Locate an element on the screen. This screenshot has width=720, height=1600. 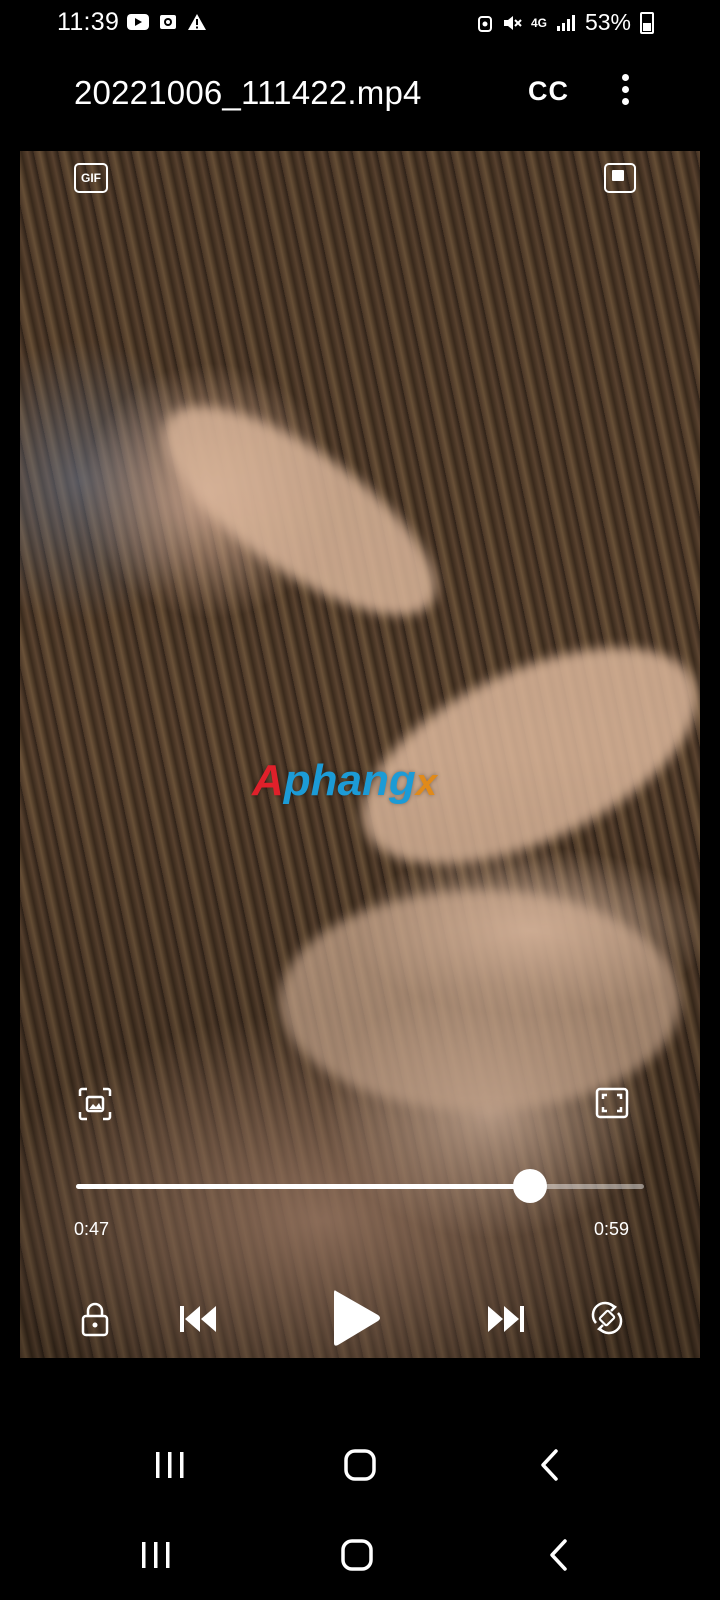
youtube-icon is located at coordinates (138, 22).